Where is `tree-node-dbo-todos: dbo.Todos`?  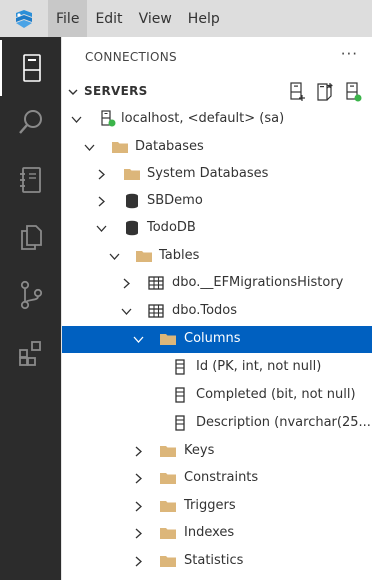
tree-node-dbo-todos: dbo.Todos is located at coordinates (217, 311).